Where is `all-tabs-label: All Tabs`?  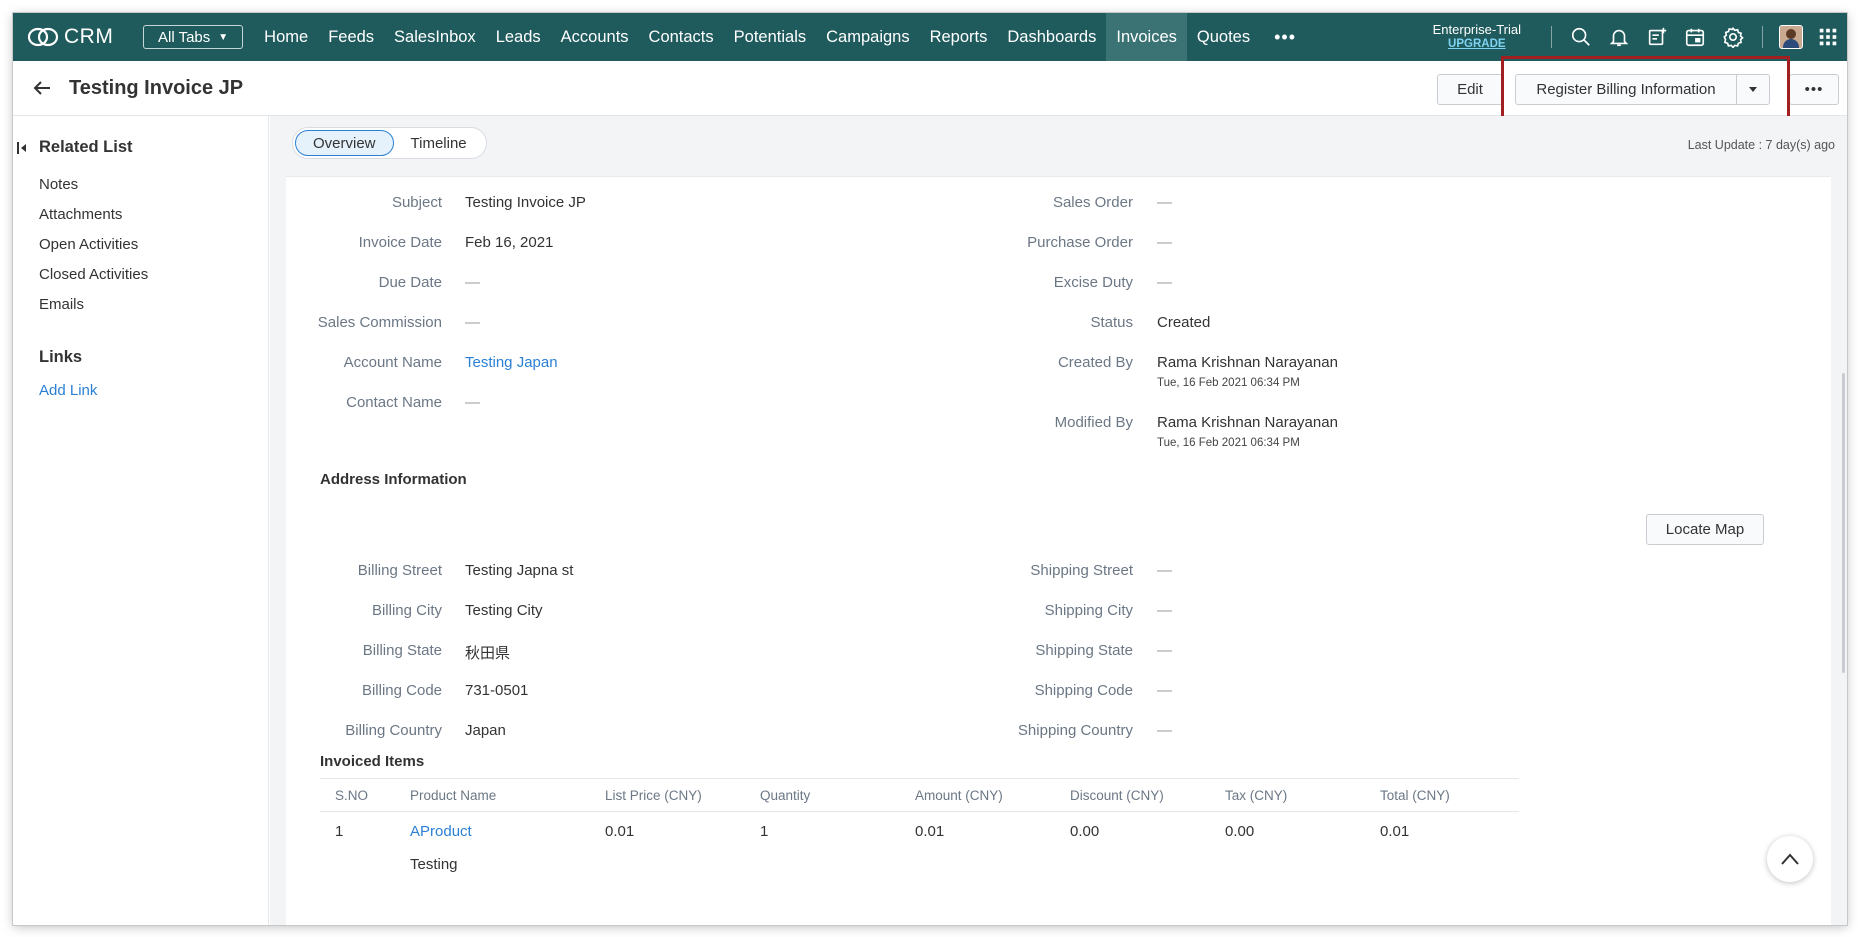
all-tabs-label: All Tabs is located at coordinates (184, 37).